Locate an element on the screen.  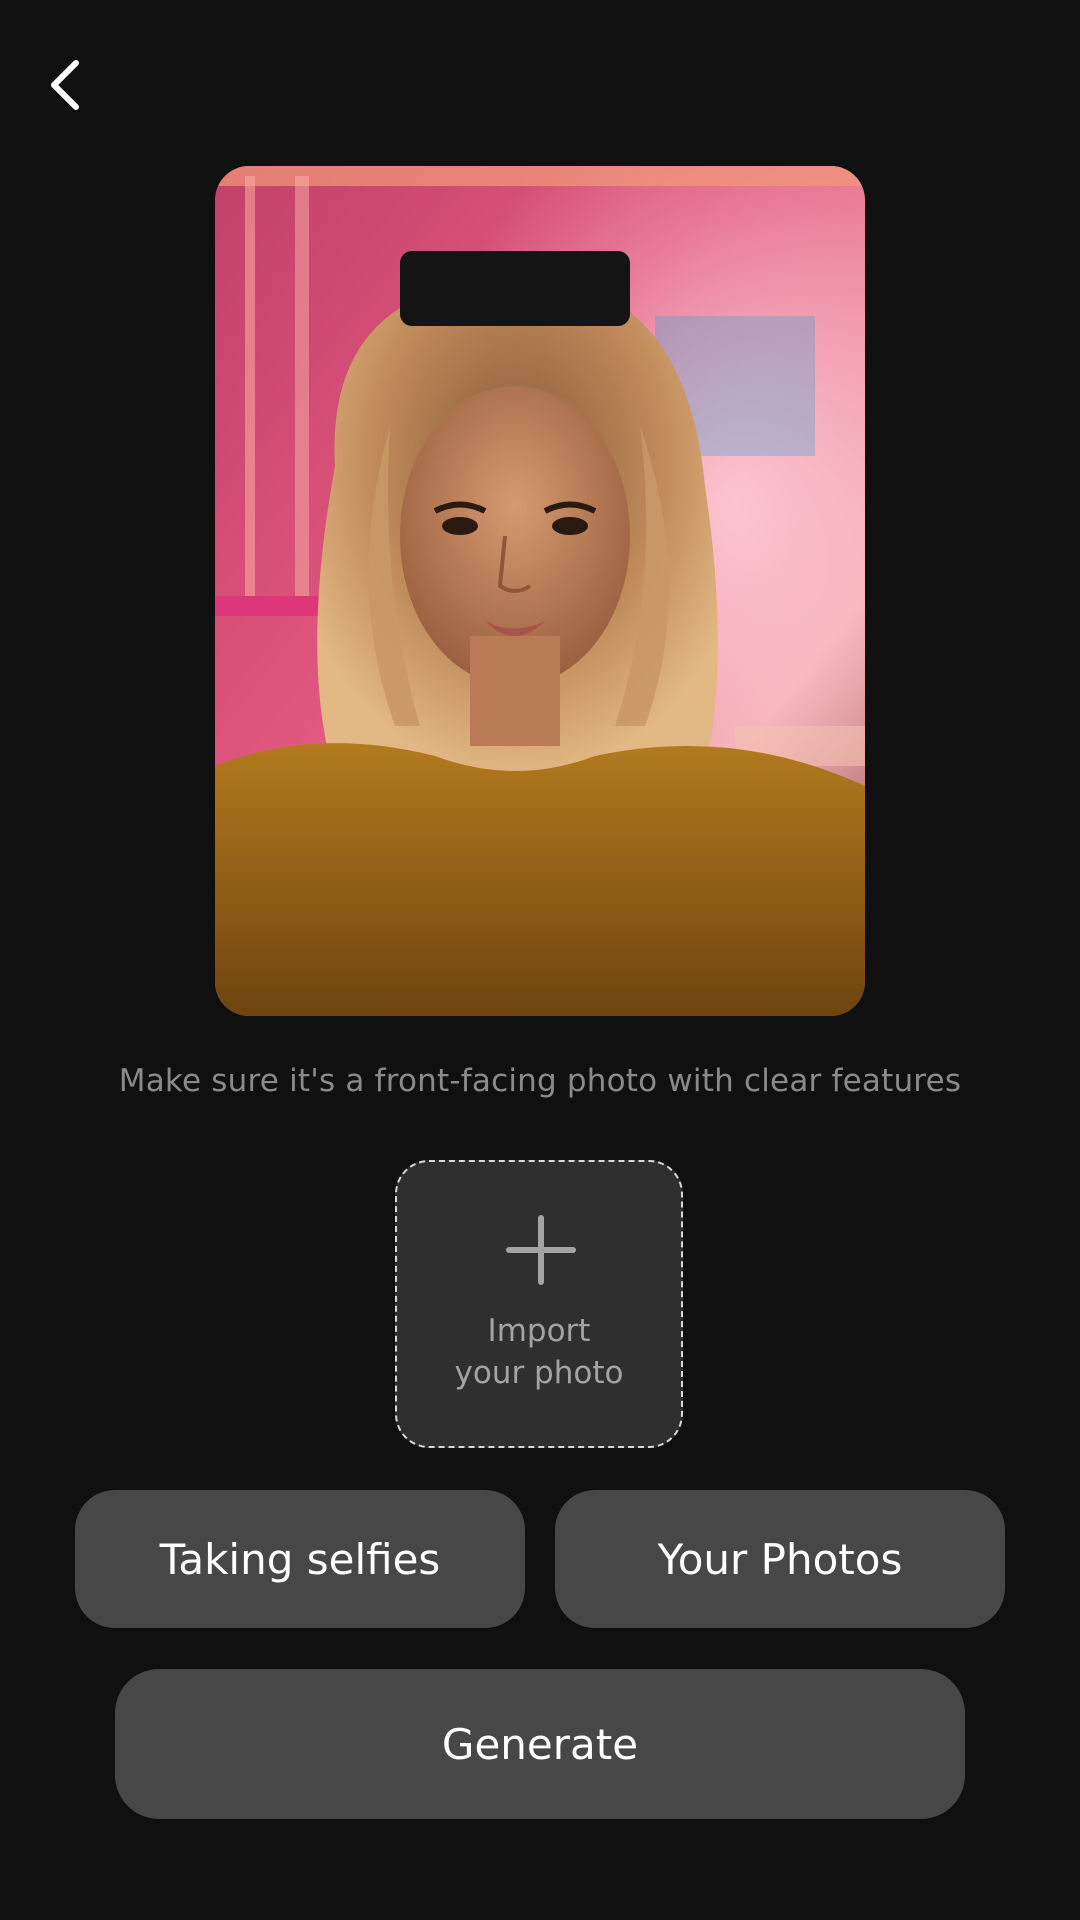
plus-icon is located at coordinates (541, 1250).